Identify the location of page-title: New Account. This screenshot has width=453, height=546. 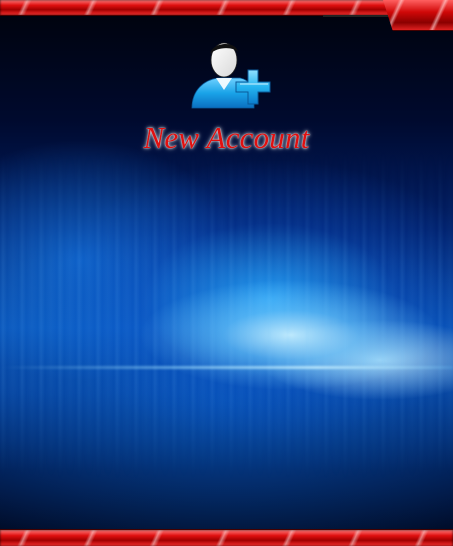
(226, 137).